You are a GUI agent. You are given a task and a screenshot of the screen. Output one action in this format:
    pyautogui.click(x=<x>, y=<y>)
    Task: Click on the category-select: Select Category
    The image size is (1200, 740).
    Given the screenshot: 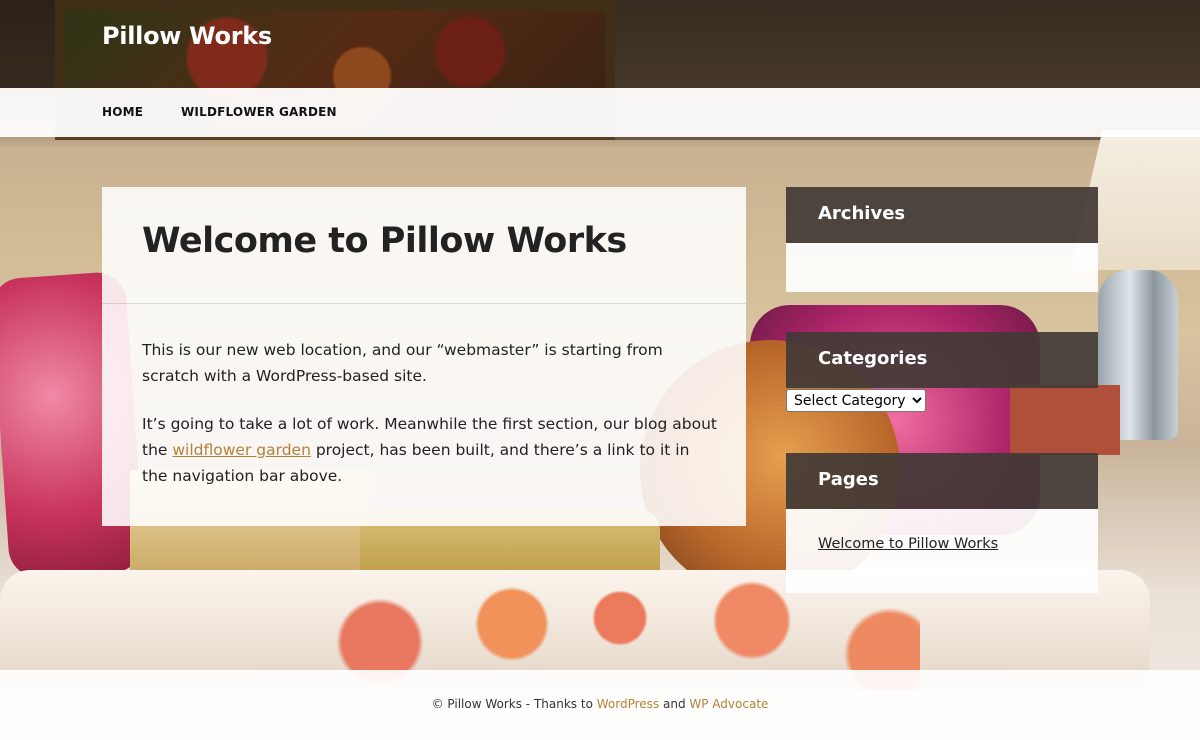 What is the action you would take?
    pyautogui.click(x=856, y=400)
    